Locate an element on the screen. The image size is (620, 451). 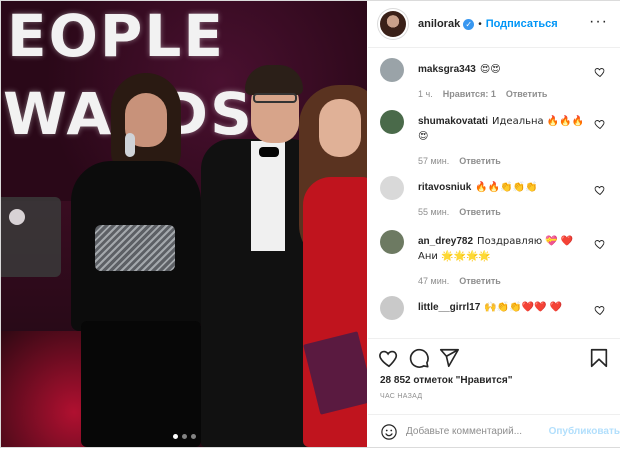
banner-text-line1: EOPLE is located at coordinates (116, 36).